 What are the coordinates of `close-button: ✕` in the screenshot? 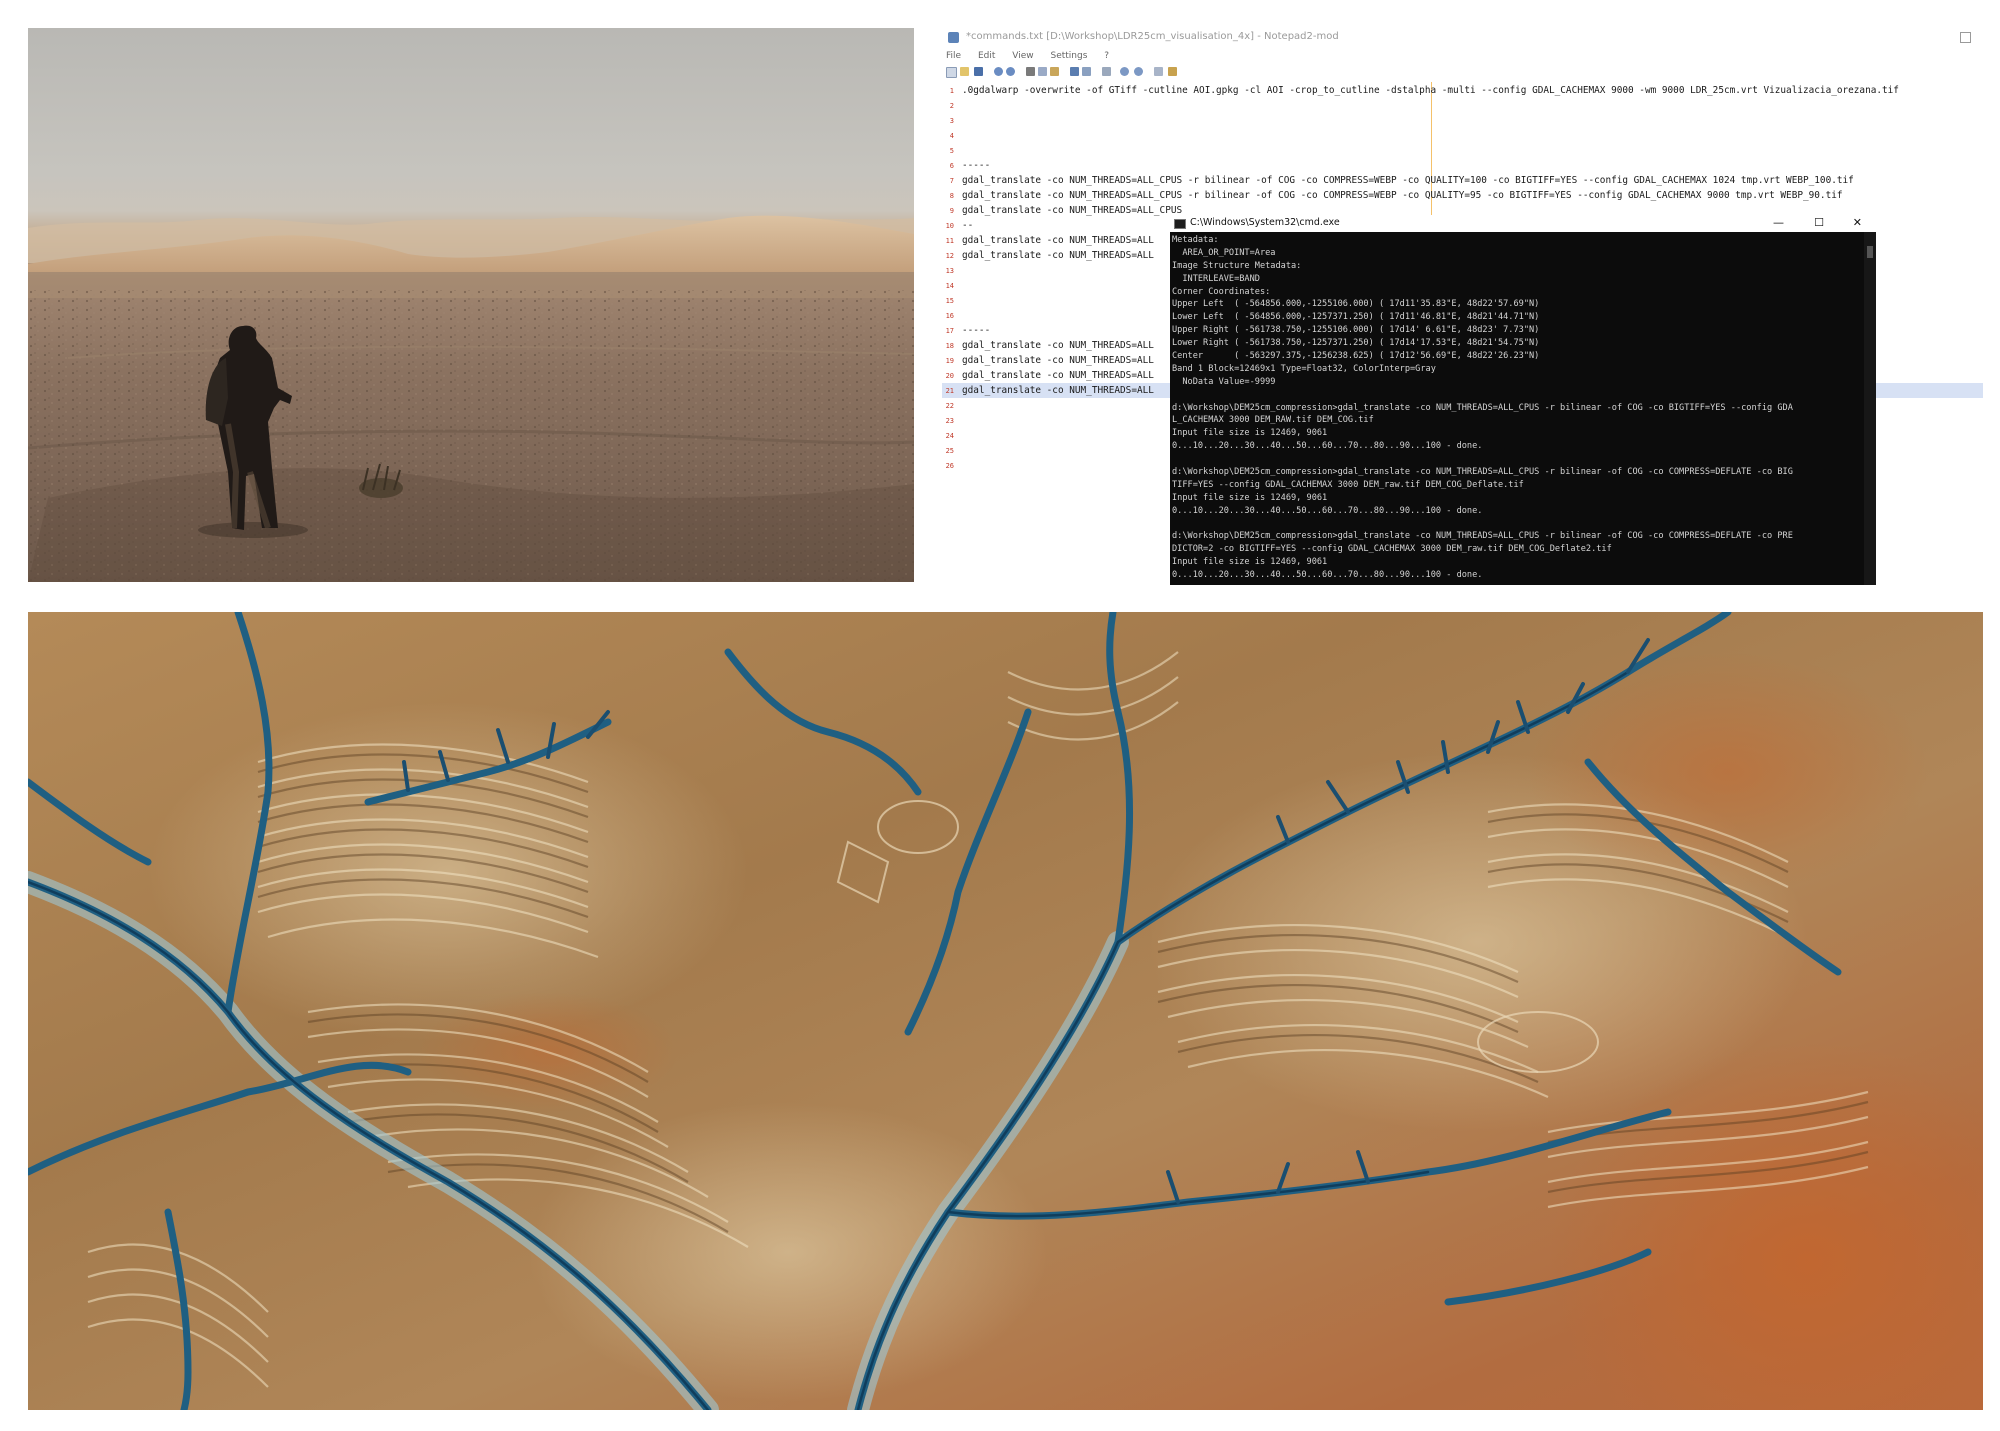 It's located at (1857, 222).